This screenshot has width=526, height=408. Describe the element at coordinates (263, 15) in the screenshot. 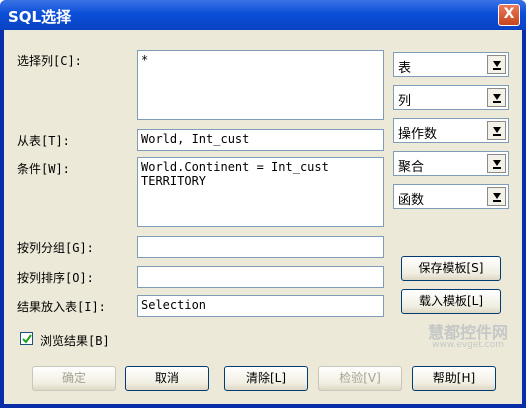

I see `title-bar: SQL选择 X` at that location.